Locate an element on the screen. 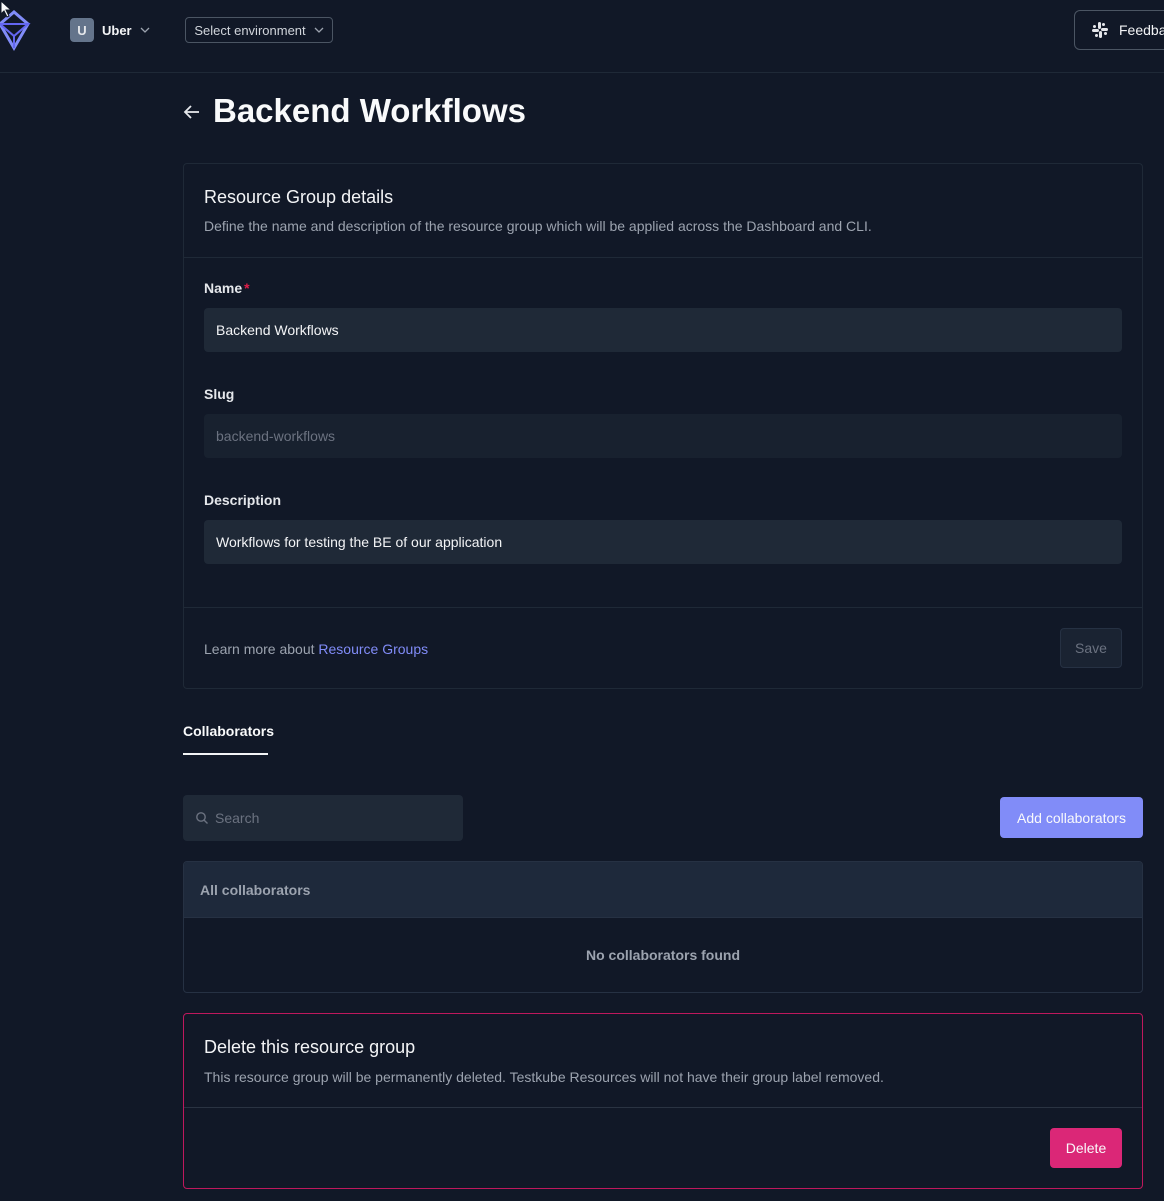 This screenshot has width=1164, height=1201. page-title: Backend Workflows is located at coordinates (369, 110).